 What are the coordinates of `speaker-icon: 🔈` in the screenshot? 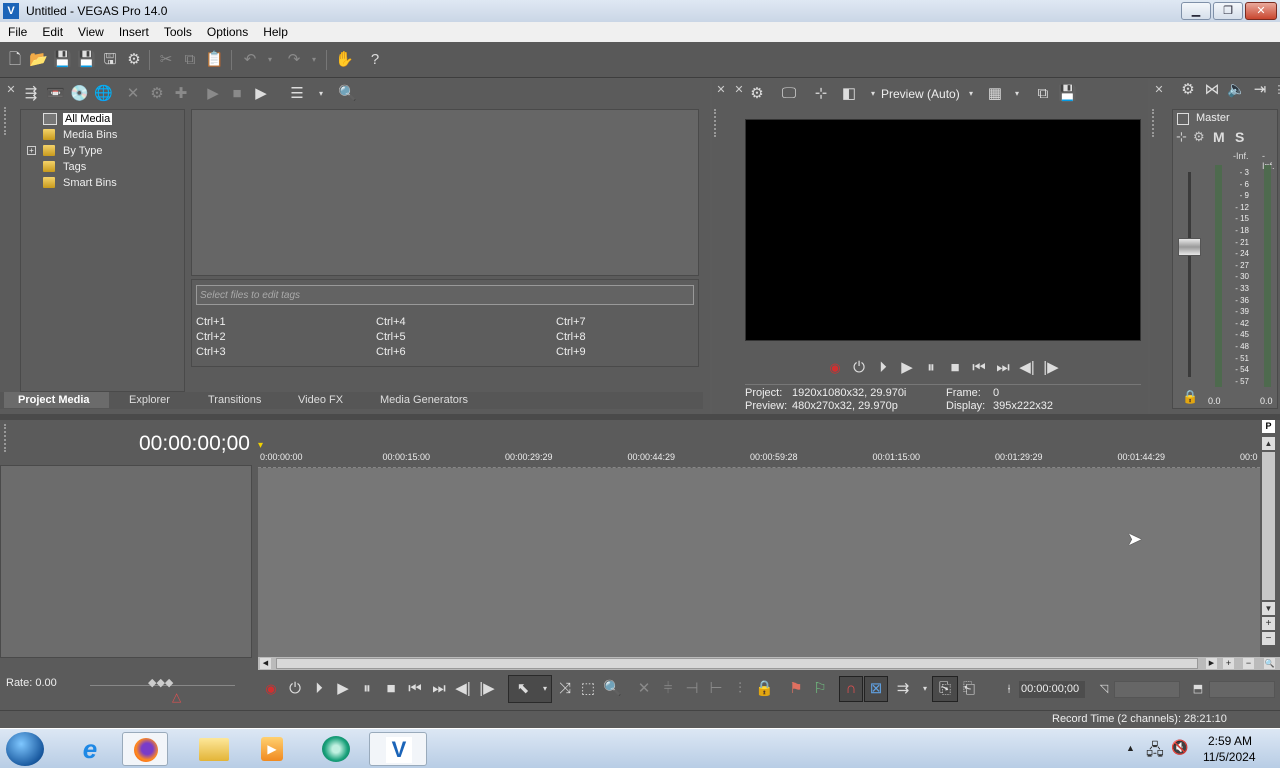 It's located at (1236, 90).